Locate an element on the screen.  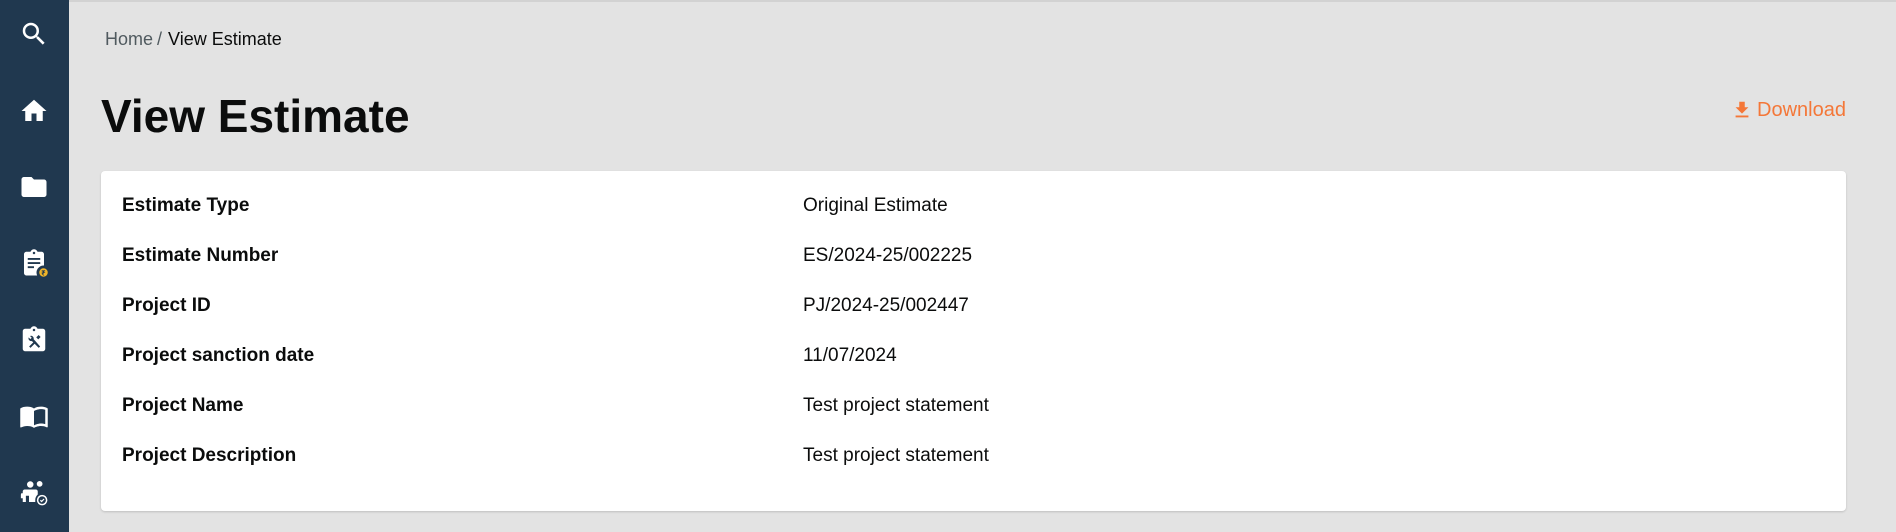
detail-value: 11/07/2024 is located at coordinates (850, 355).